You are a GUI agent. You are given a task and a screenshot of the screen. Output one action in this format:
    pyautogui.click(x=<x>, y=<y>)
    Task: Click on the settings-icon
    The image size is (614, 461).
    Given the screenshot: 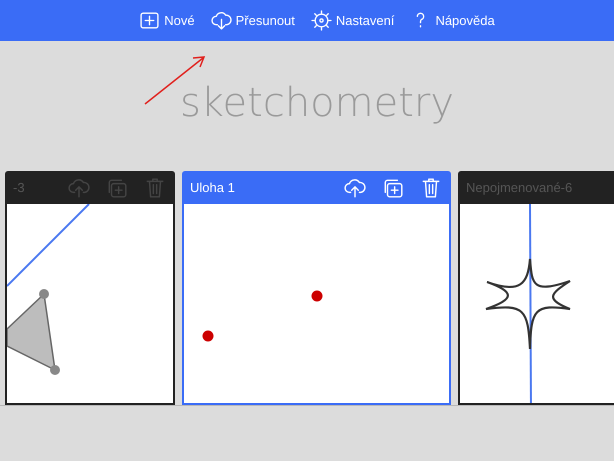 What is the action you would take?
    pyautogui.click(x=321, y=20)
    